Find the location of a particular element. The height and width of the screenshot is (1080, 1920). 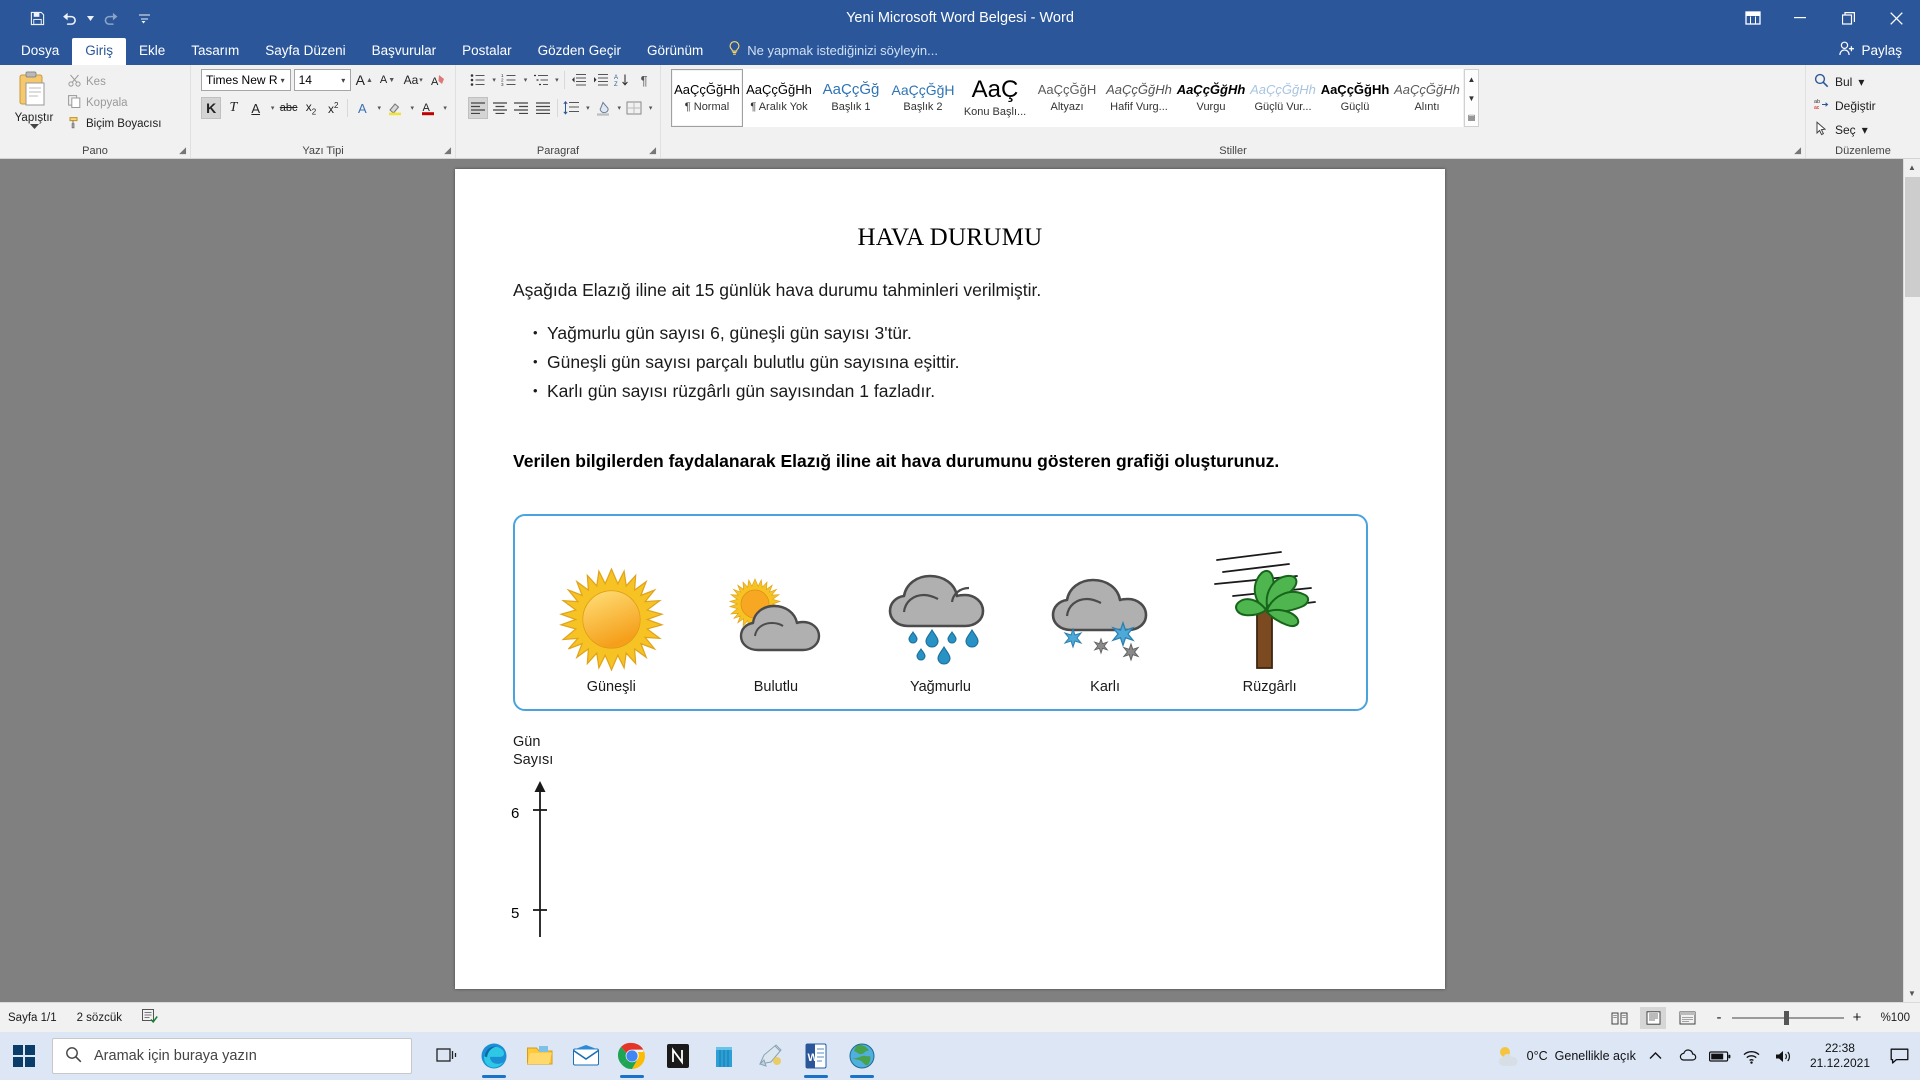

zoom-track is located at coordinates (1788, 1017).